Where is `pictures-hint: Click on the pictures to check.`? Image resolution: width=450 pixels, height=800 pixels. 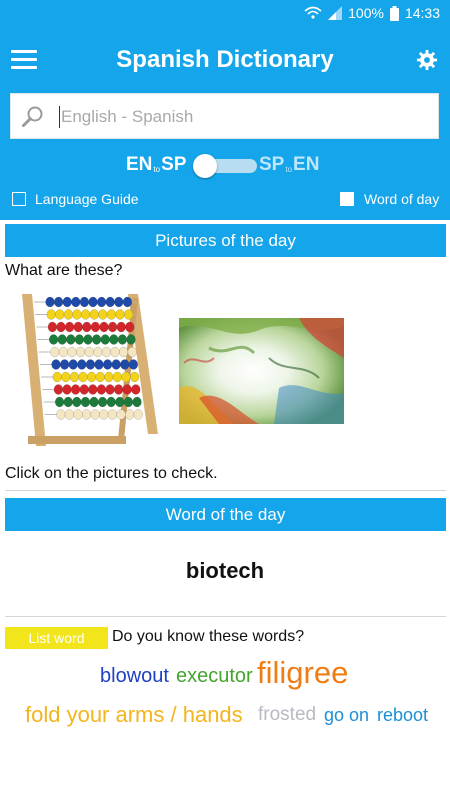 pictures-hint: Click on the pictures to check. is located at coordinates (111, 473).